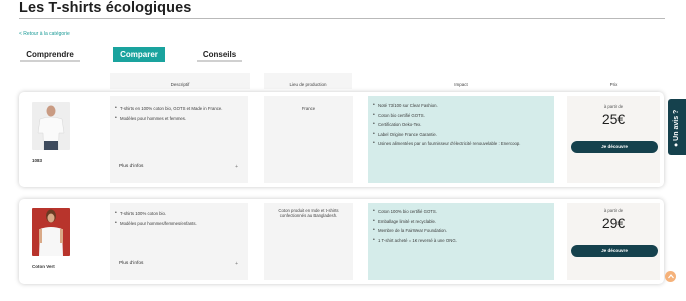  Describe the element at coordinates (308, 108) in the screenshot. I see `lieu-text: France` at that location.